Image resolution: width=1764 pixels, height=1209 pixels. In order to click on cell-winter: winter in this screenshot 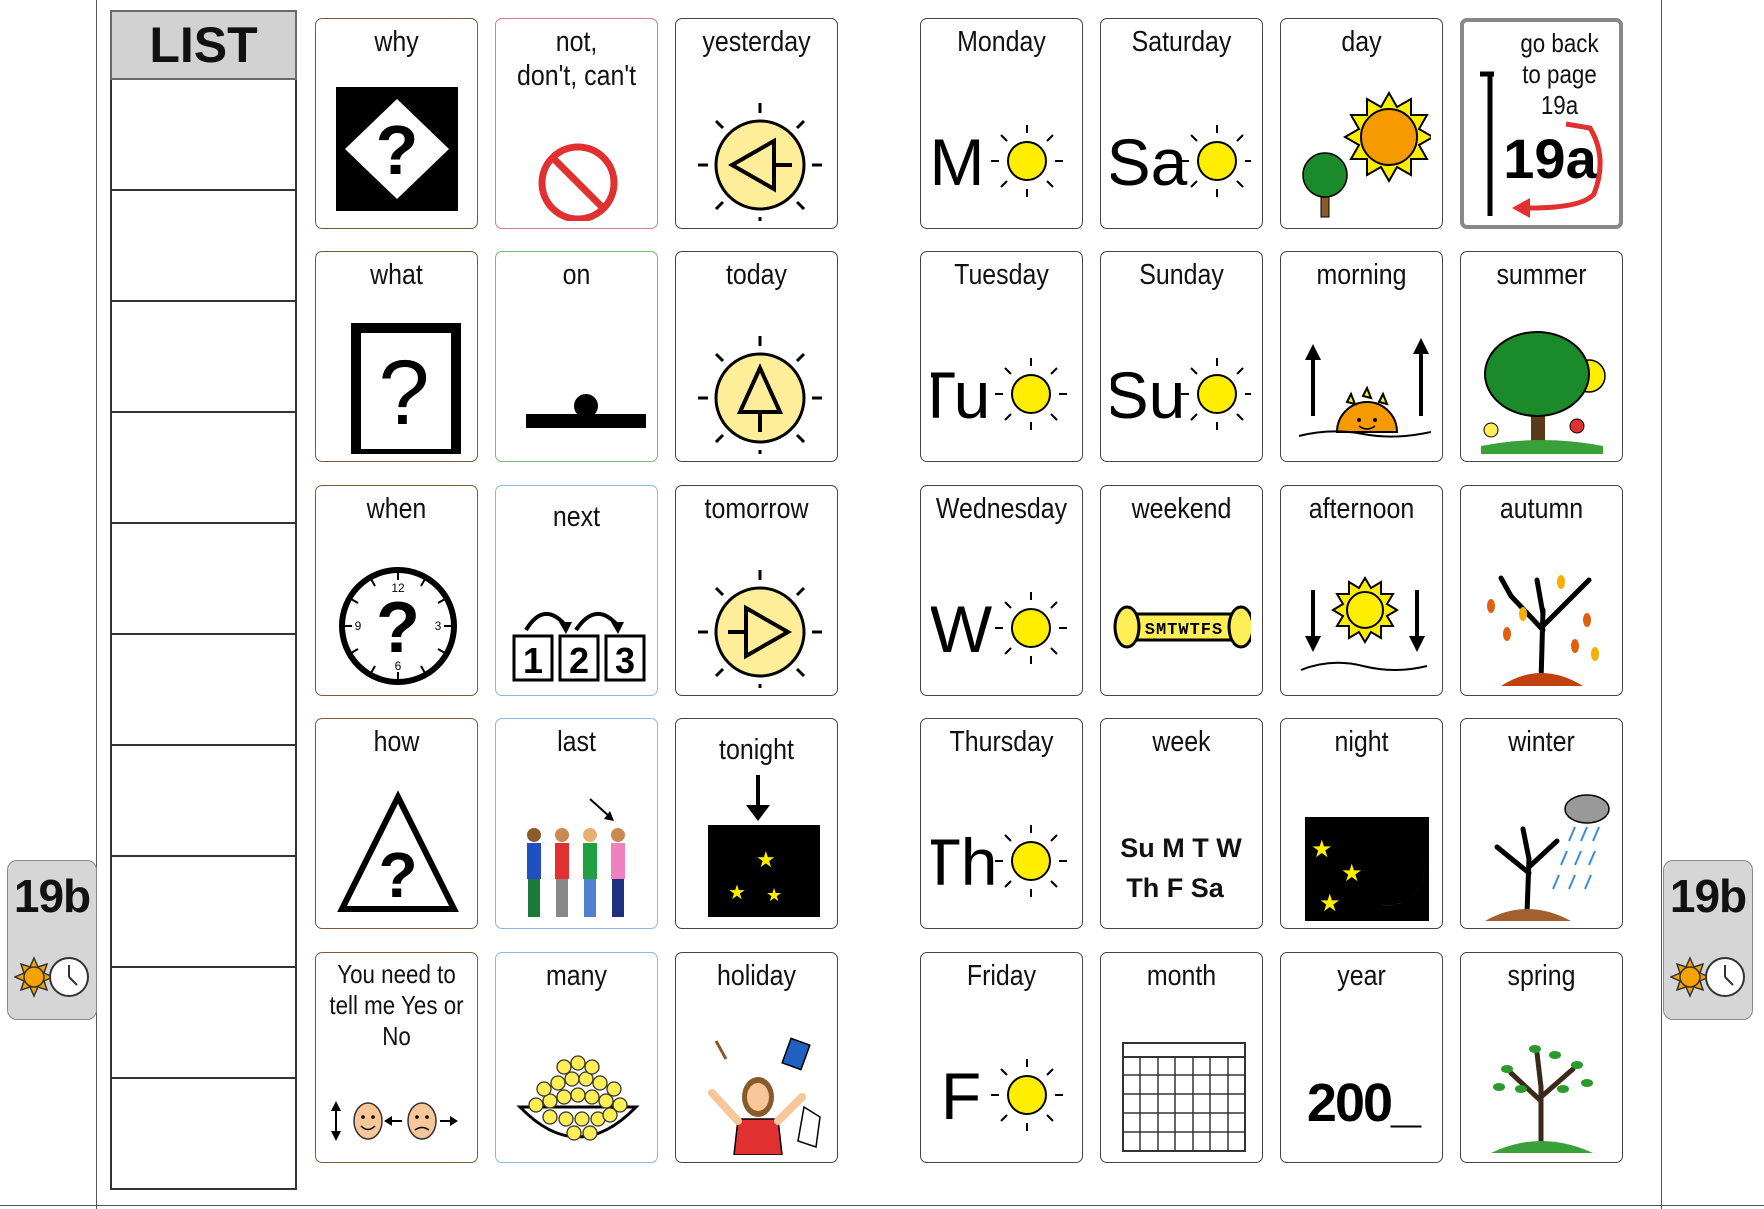, I will do `click(1541, 823)`.